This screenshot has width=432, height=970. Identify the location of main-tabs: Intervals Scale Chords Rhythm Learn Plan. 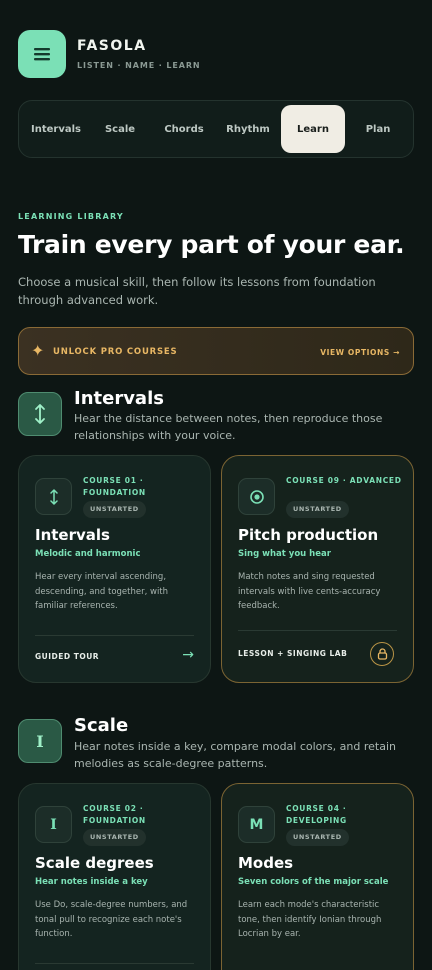
(216, 129).